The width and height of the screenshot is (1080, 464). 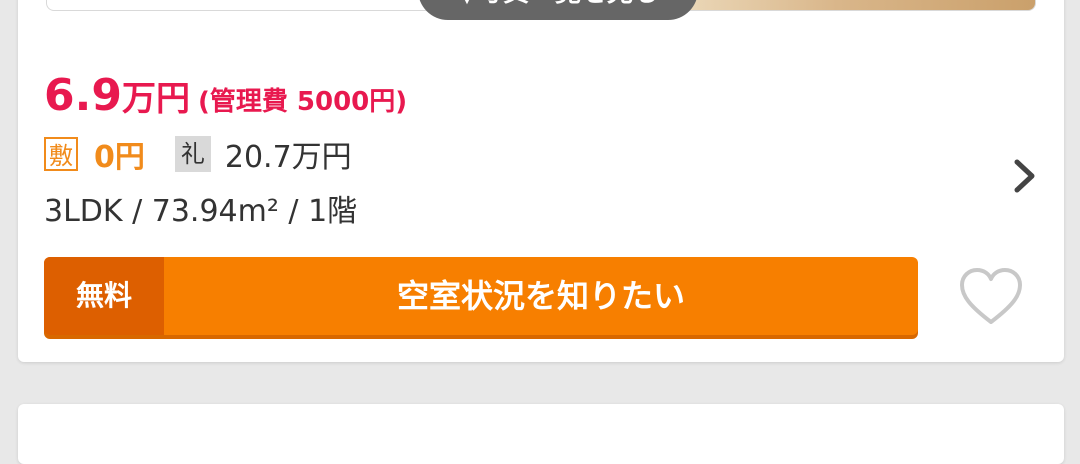 What do you see at coordinates (119, 157) in the screenshot?
I see `deposit-value: 0円` at bounding box center [119, 157].